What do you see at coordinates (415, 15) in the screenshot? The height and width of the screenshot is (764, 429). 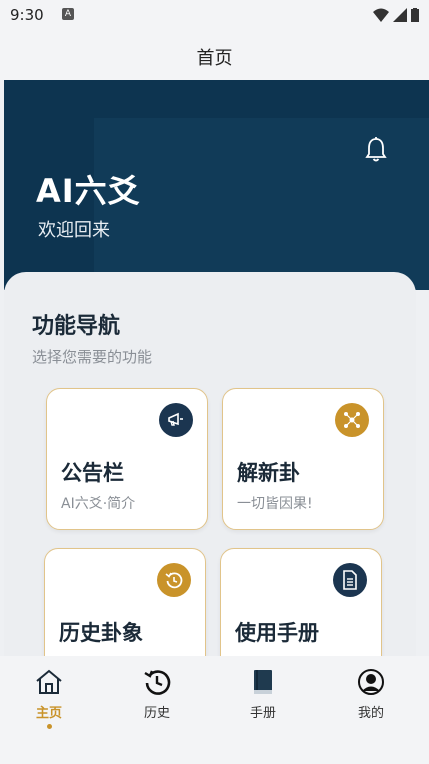 I see `battery-icon` at bounding box center [415, 15].